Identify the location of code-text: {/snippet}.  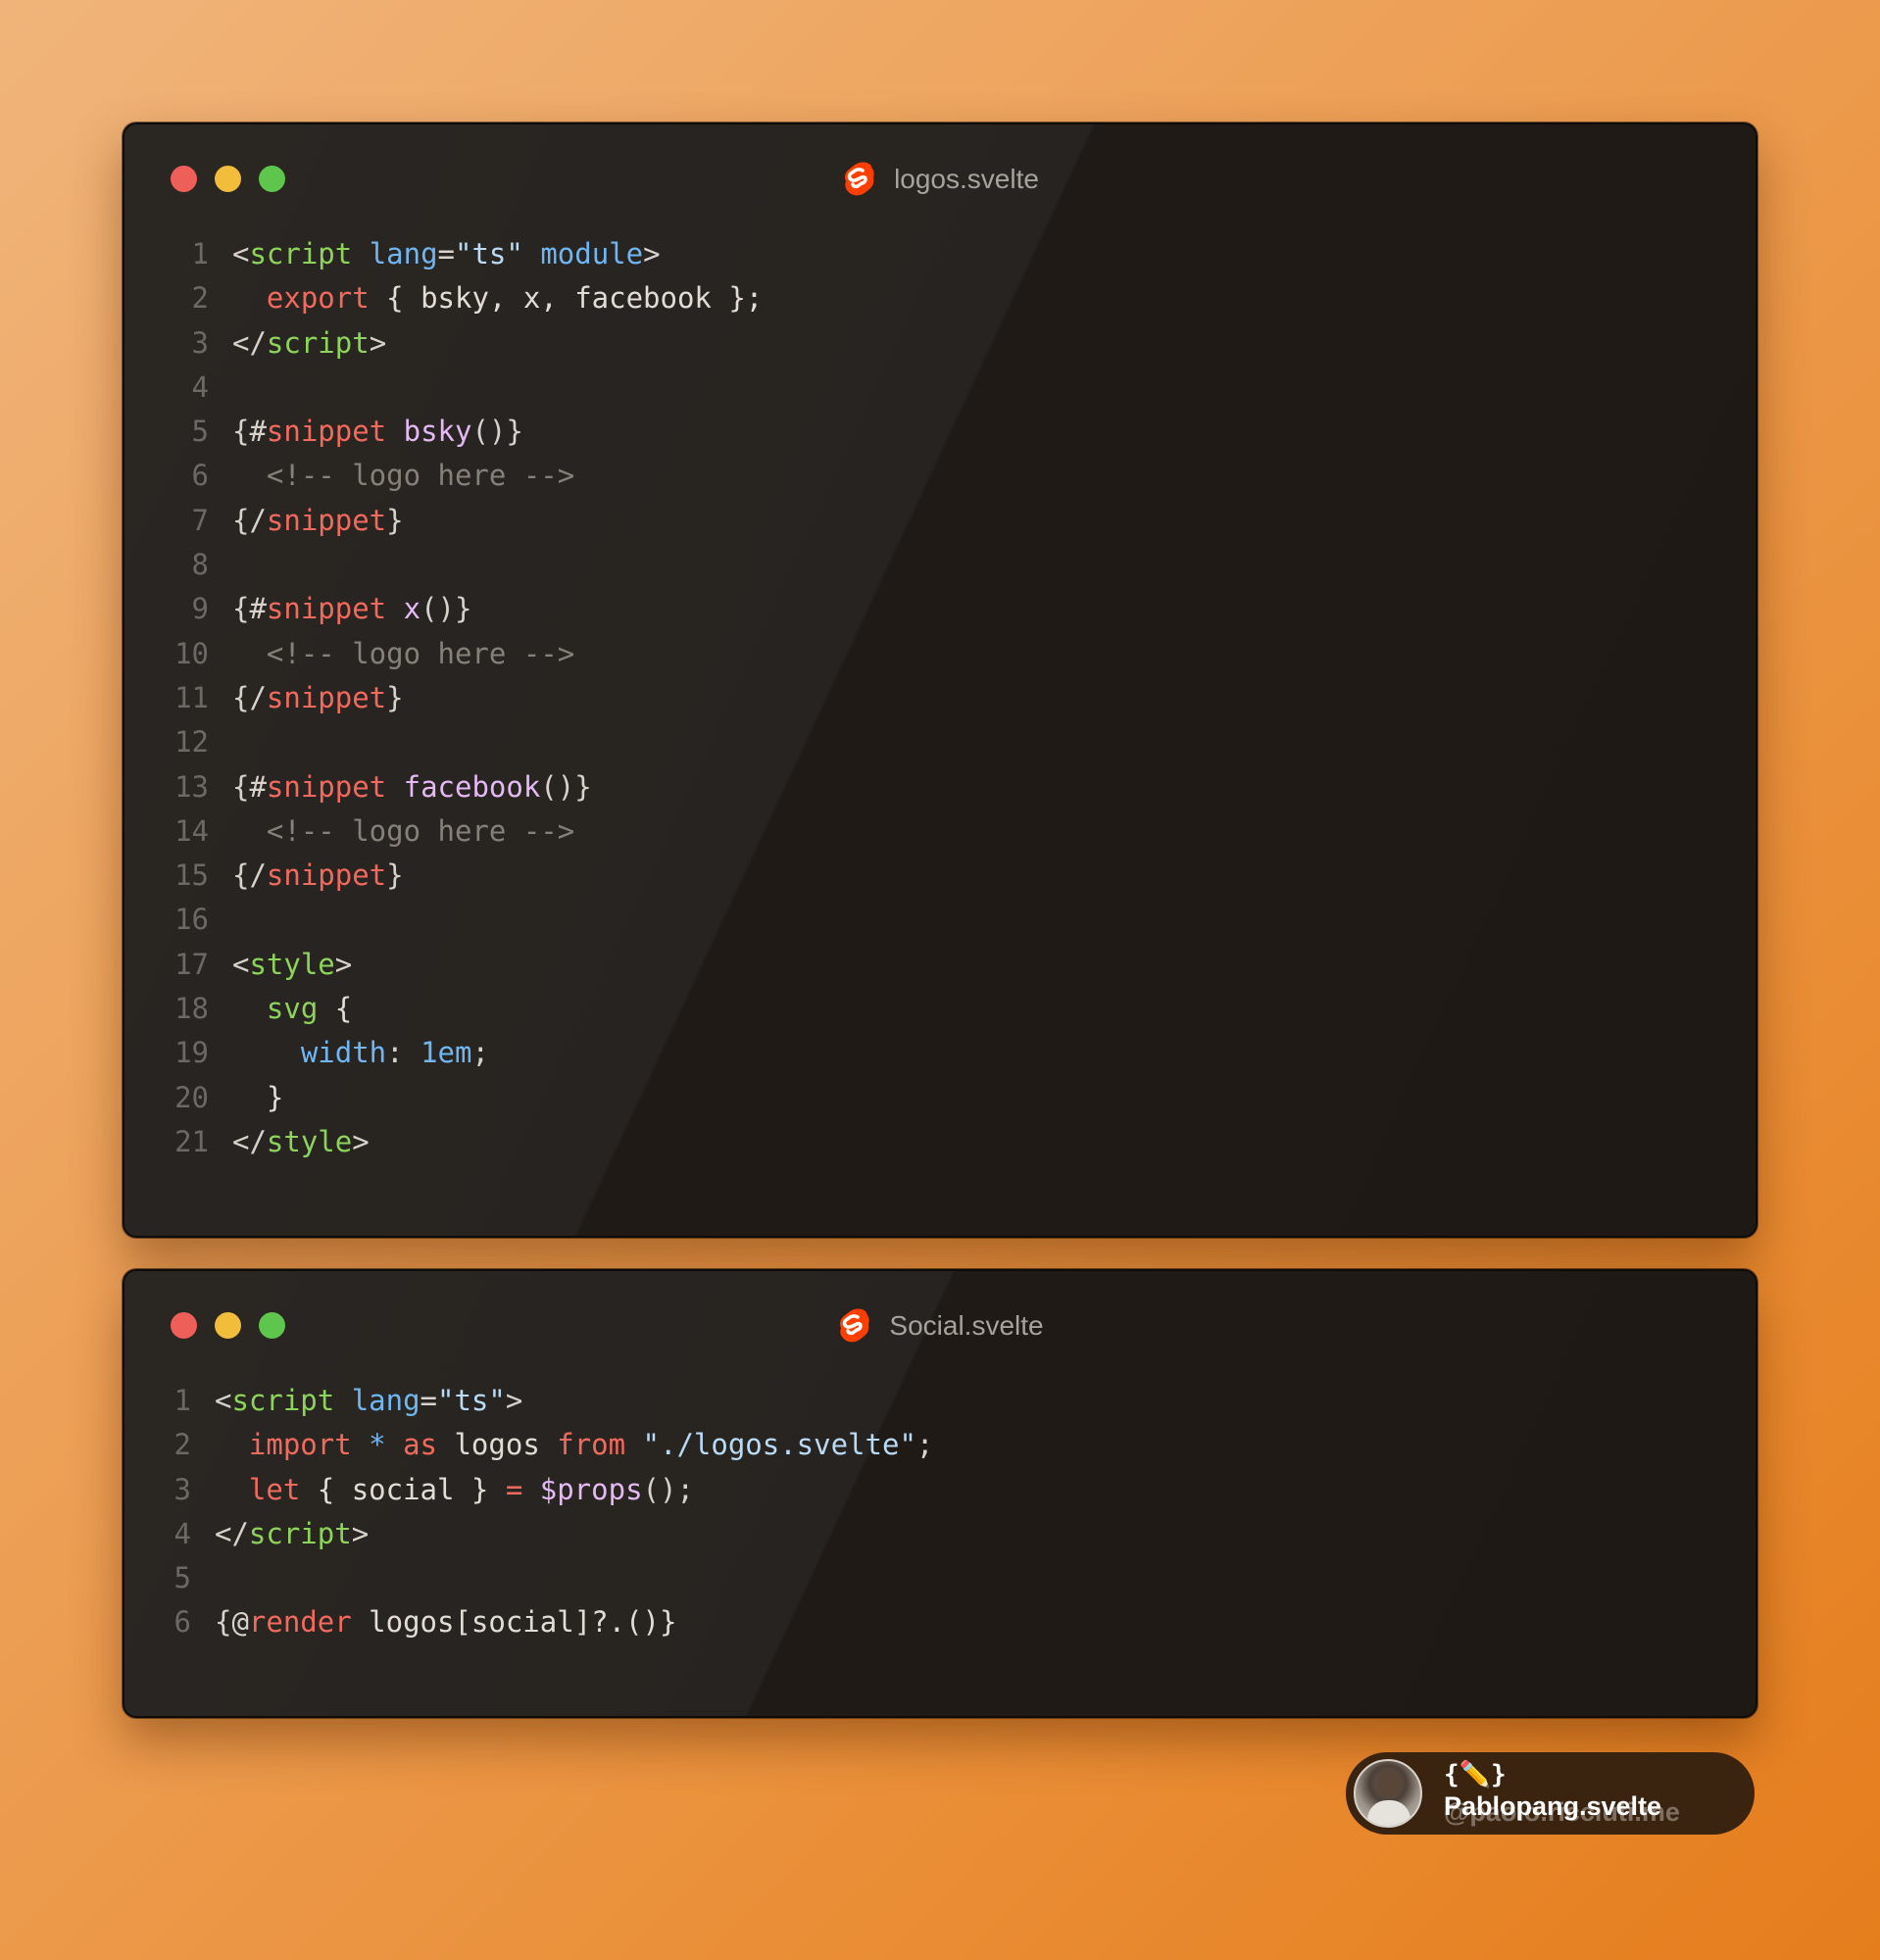
(306, 521).